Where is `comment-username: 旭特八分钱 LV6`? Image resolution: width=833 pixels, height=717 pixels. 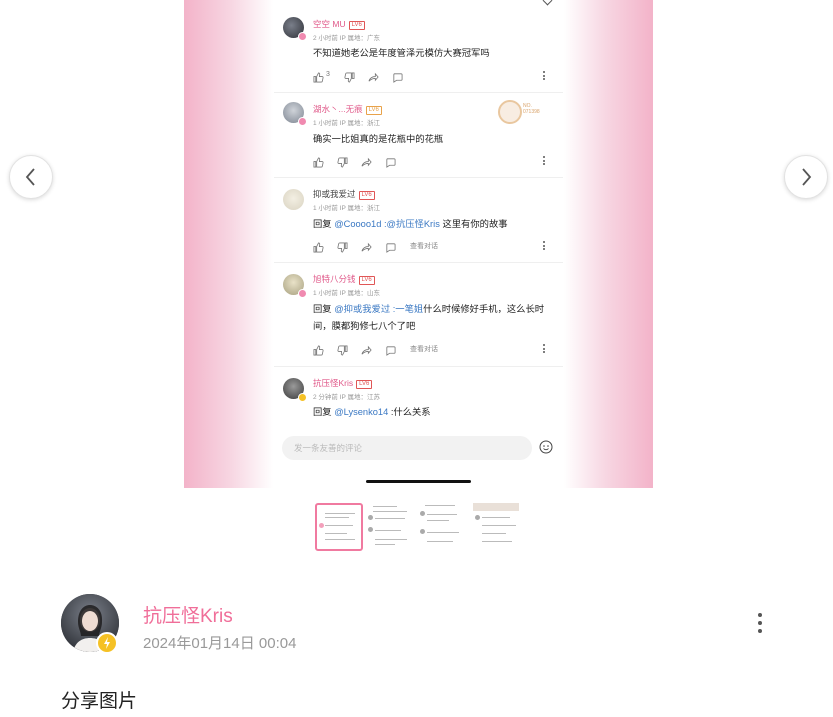 comment-username: 旭特八分钱 LV6 is located at coordinates (344, 279).